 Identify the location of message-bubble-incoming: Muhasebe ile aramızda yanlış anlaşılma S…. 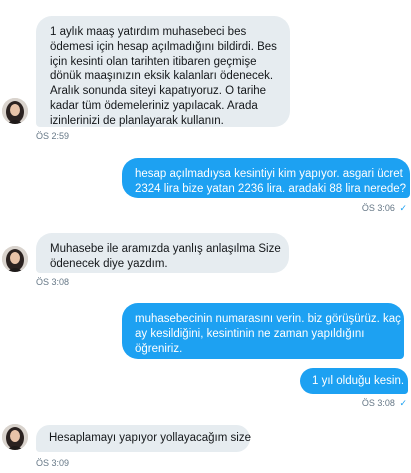
(162, 253).